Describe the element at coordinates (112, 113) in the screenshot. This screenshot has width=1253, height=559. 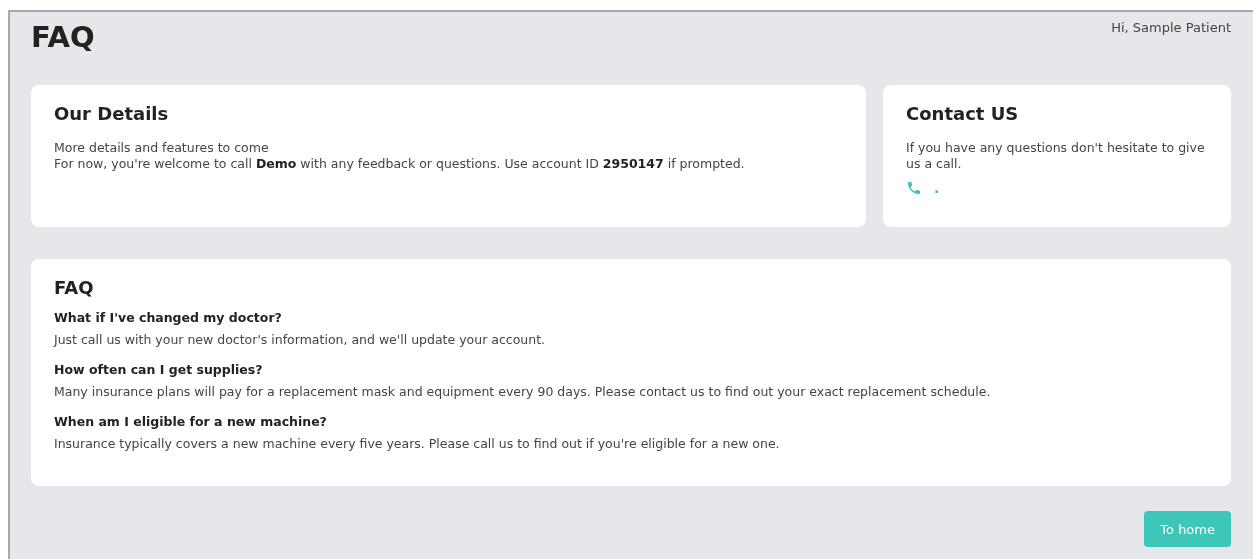
I see `card-title: Our Details` at that location.